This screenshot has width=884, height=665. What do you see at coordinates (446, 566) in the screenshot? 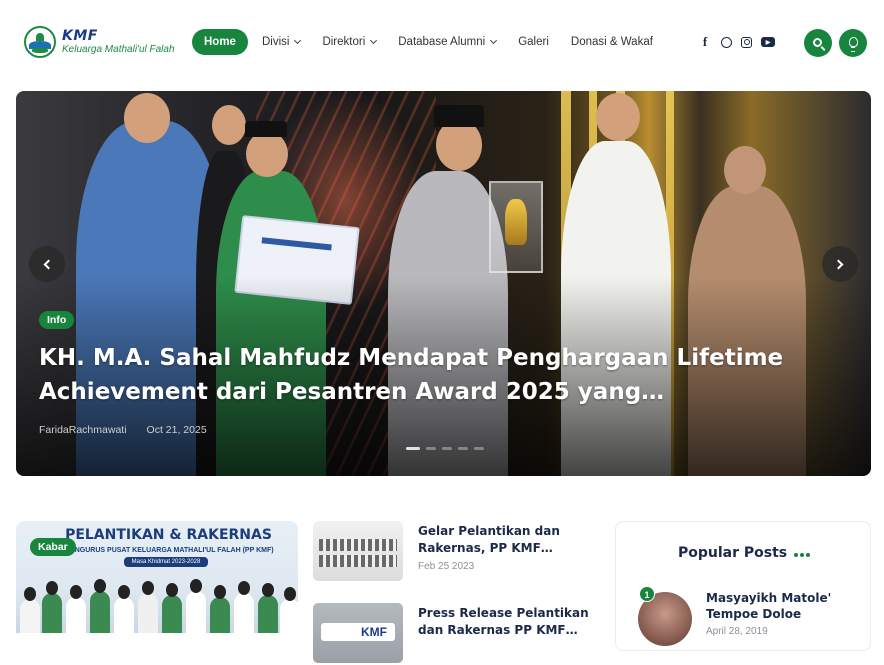
I see `post-date: Feb 25 2023` at bounding box center [446, 566].